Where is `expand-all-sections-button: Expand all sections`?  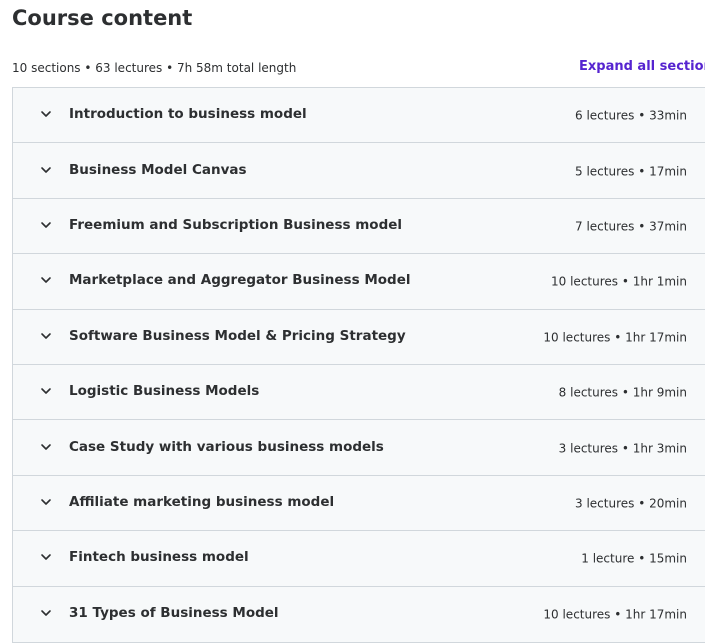
expand-all-sections-button: Expand all sections is located at coordinates (642, 67).